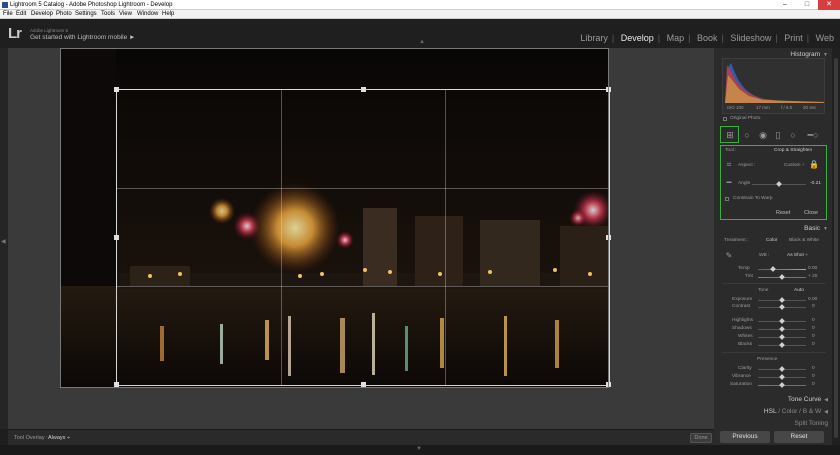  Describe the element at coordinates (422, 42) in the screenshot. I see `collapse-top-icon: ▲` at that location.